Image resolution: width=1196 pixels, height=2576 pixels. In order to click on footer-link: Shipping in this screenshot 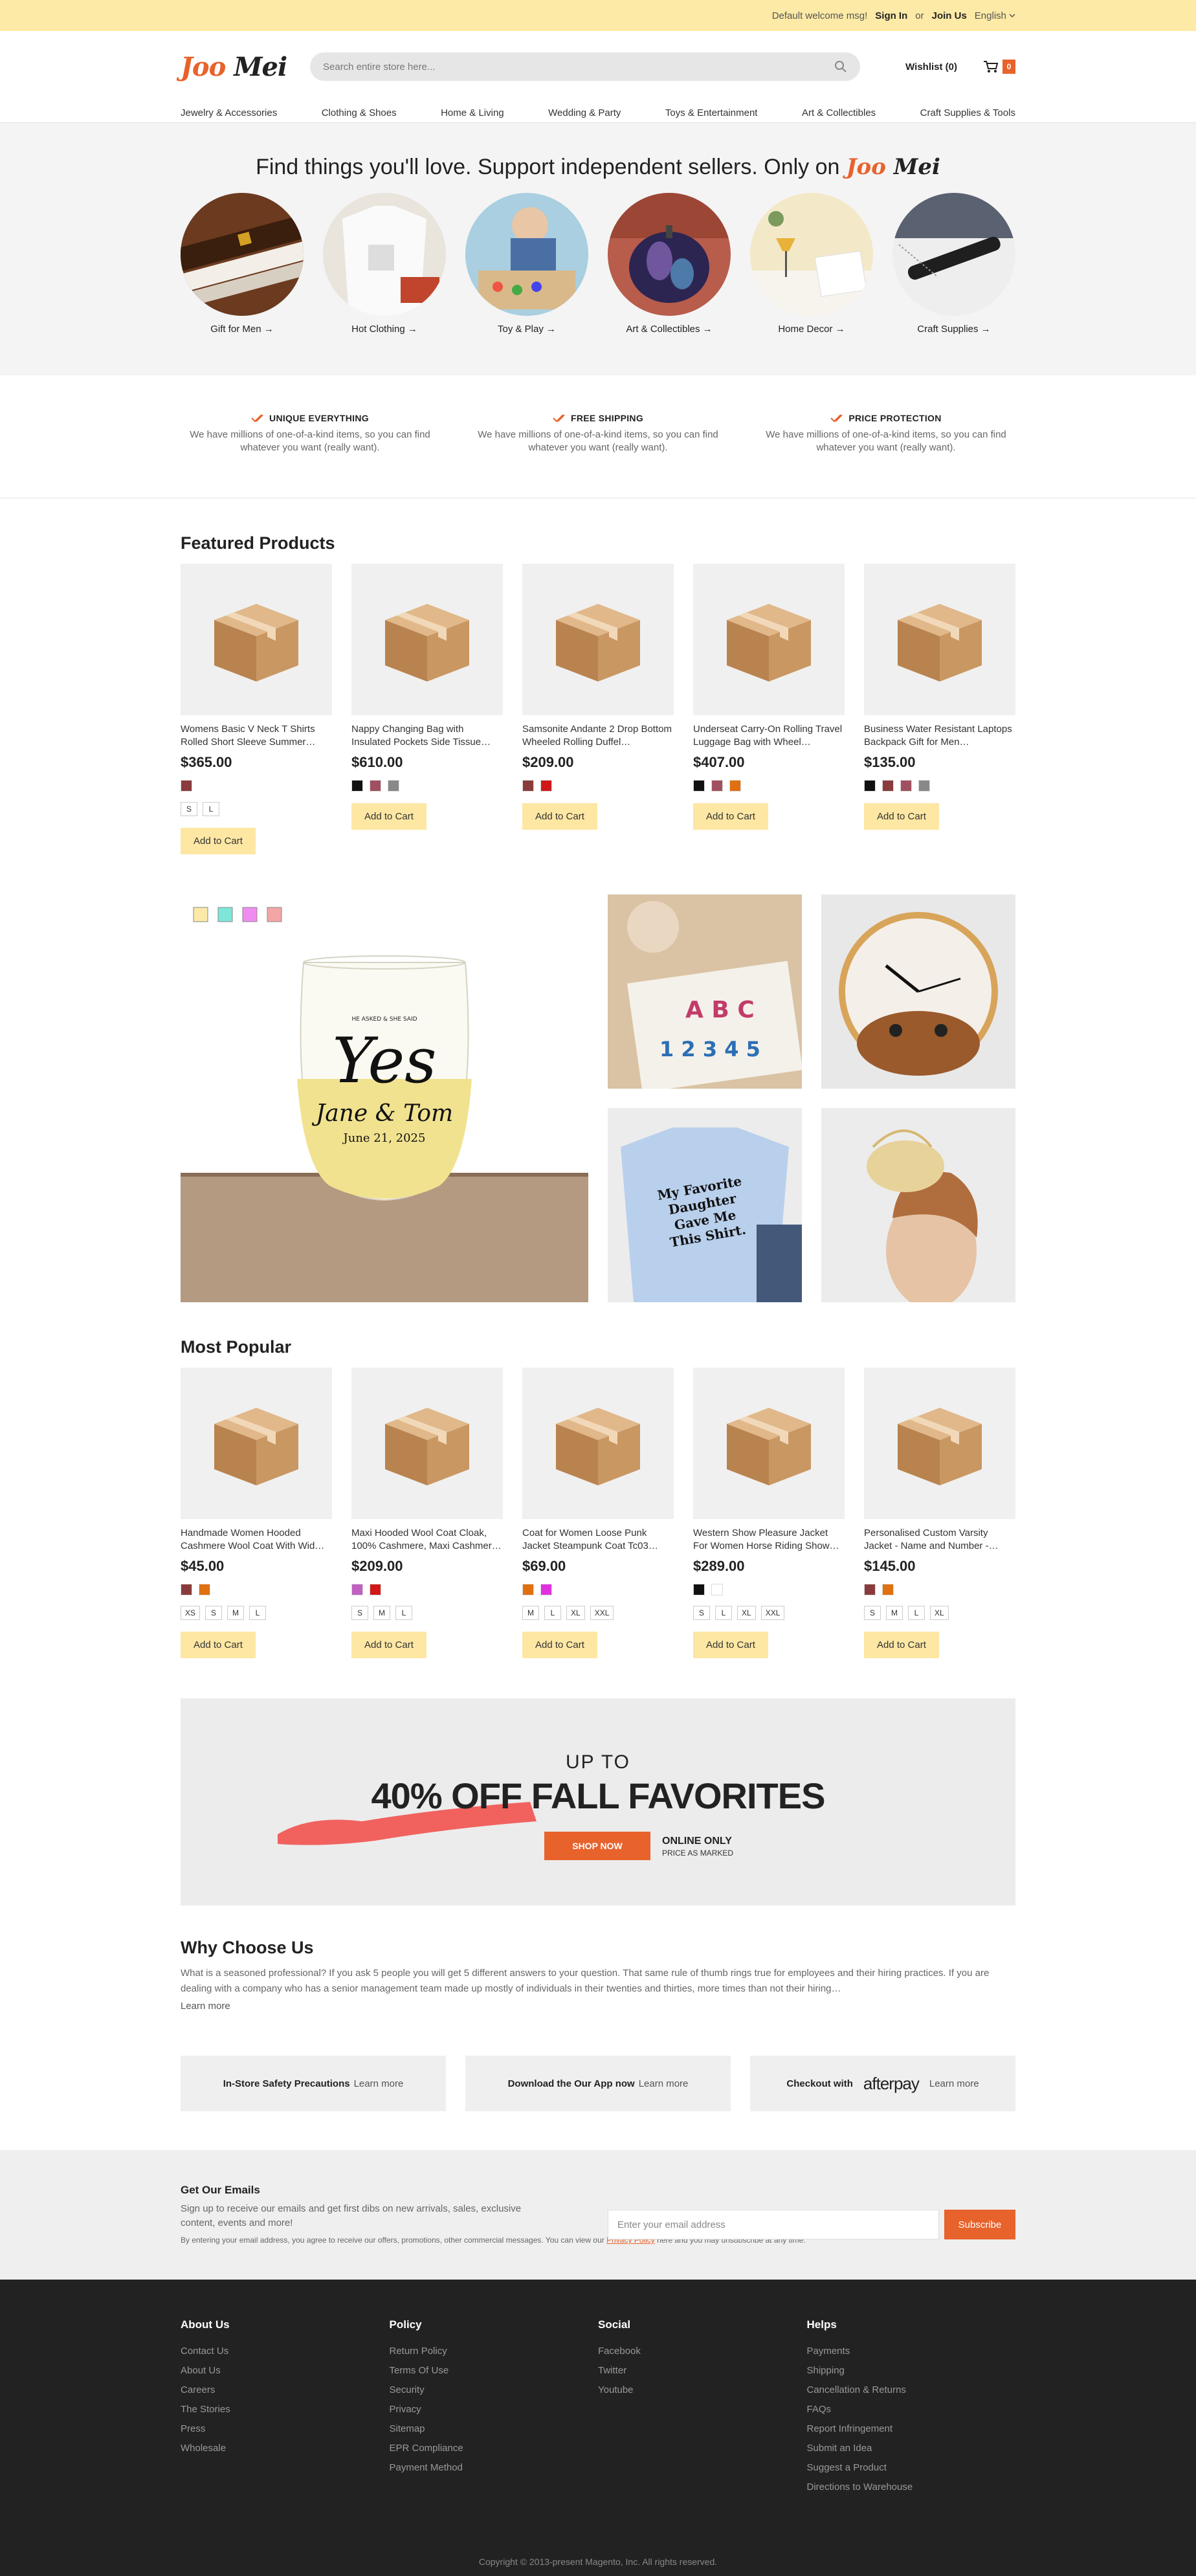, I will do `click(911, 2370)`.